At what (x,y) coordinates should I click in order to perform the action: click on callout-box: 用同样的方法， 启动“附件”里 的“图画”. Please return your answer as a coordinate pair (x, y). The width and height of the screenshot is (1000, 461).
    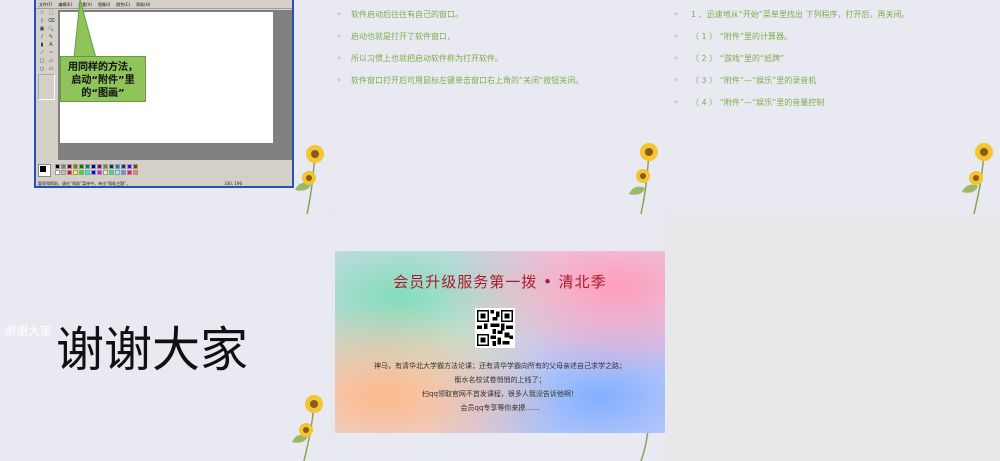
    Looking at the image, I should click on (103, 79).